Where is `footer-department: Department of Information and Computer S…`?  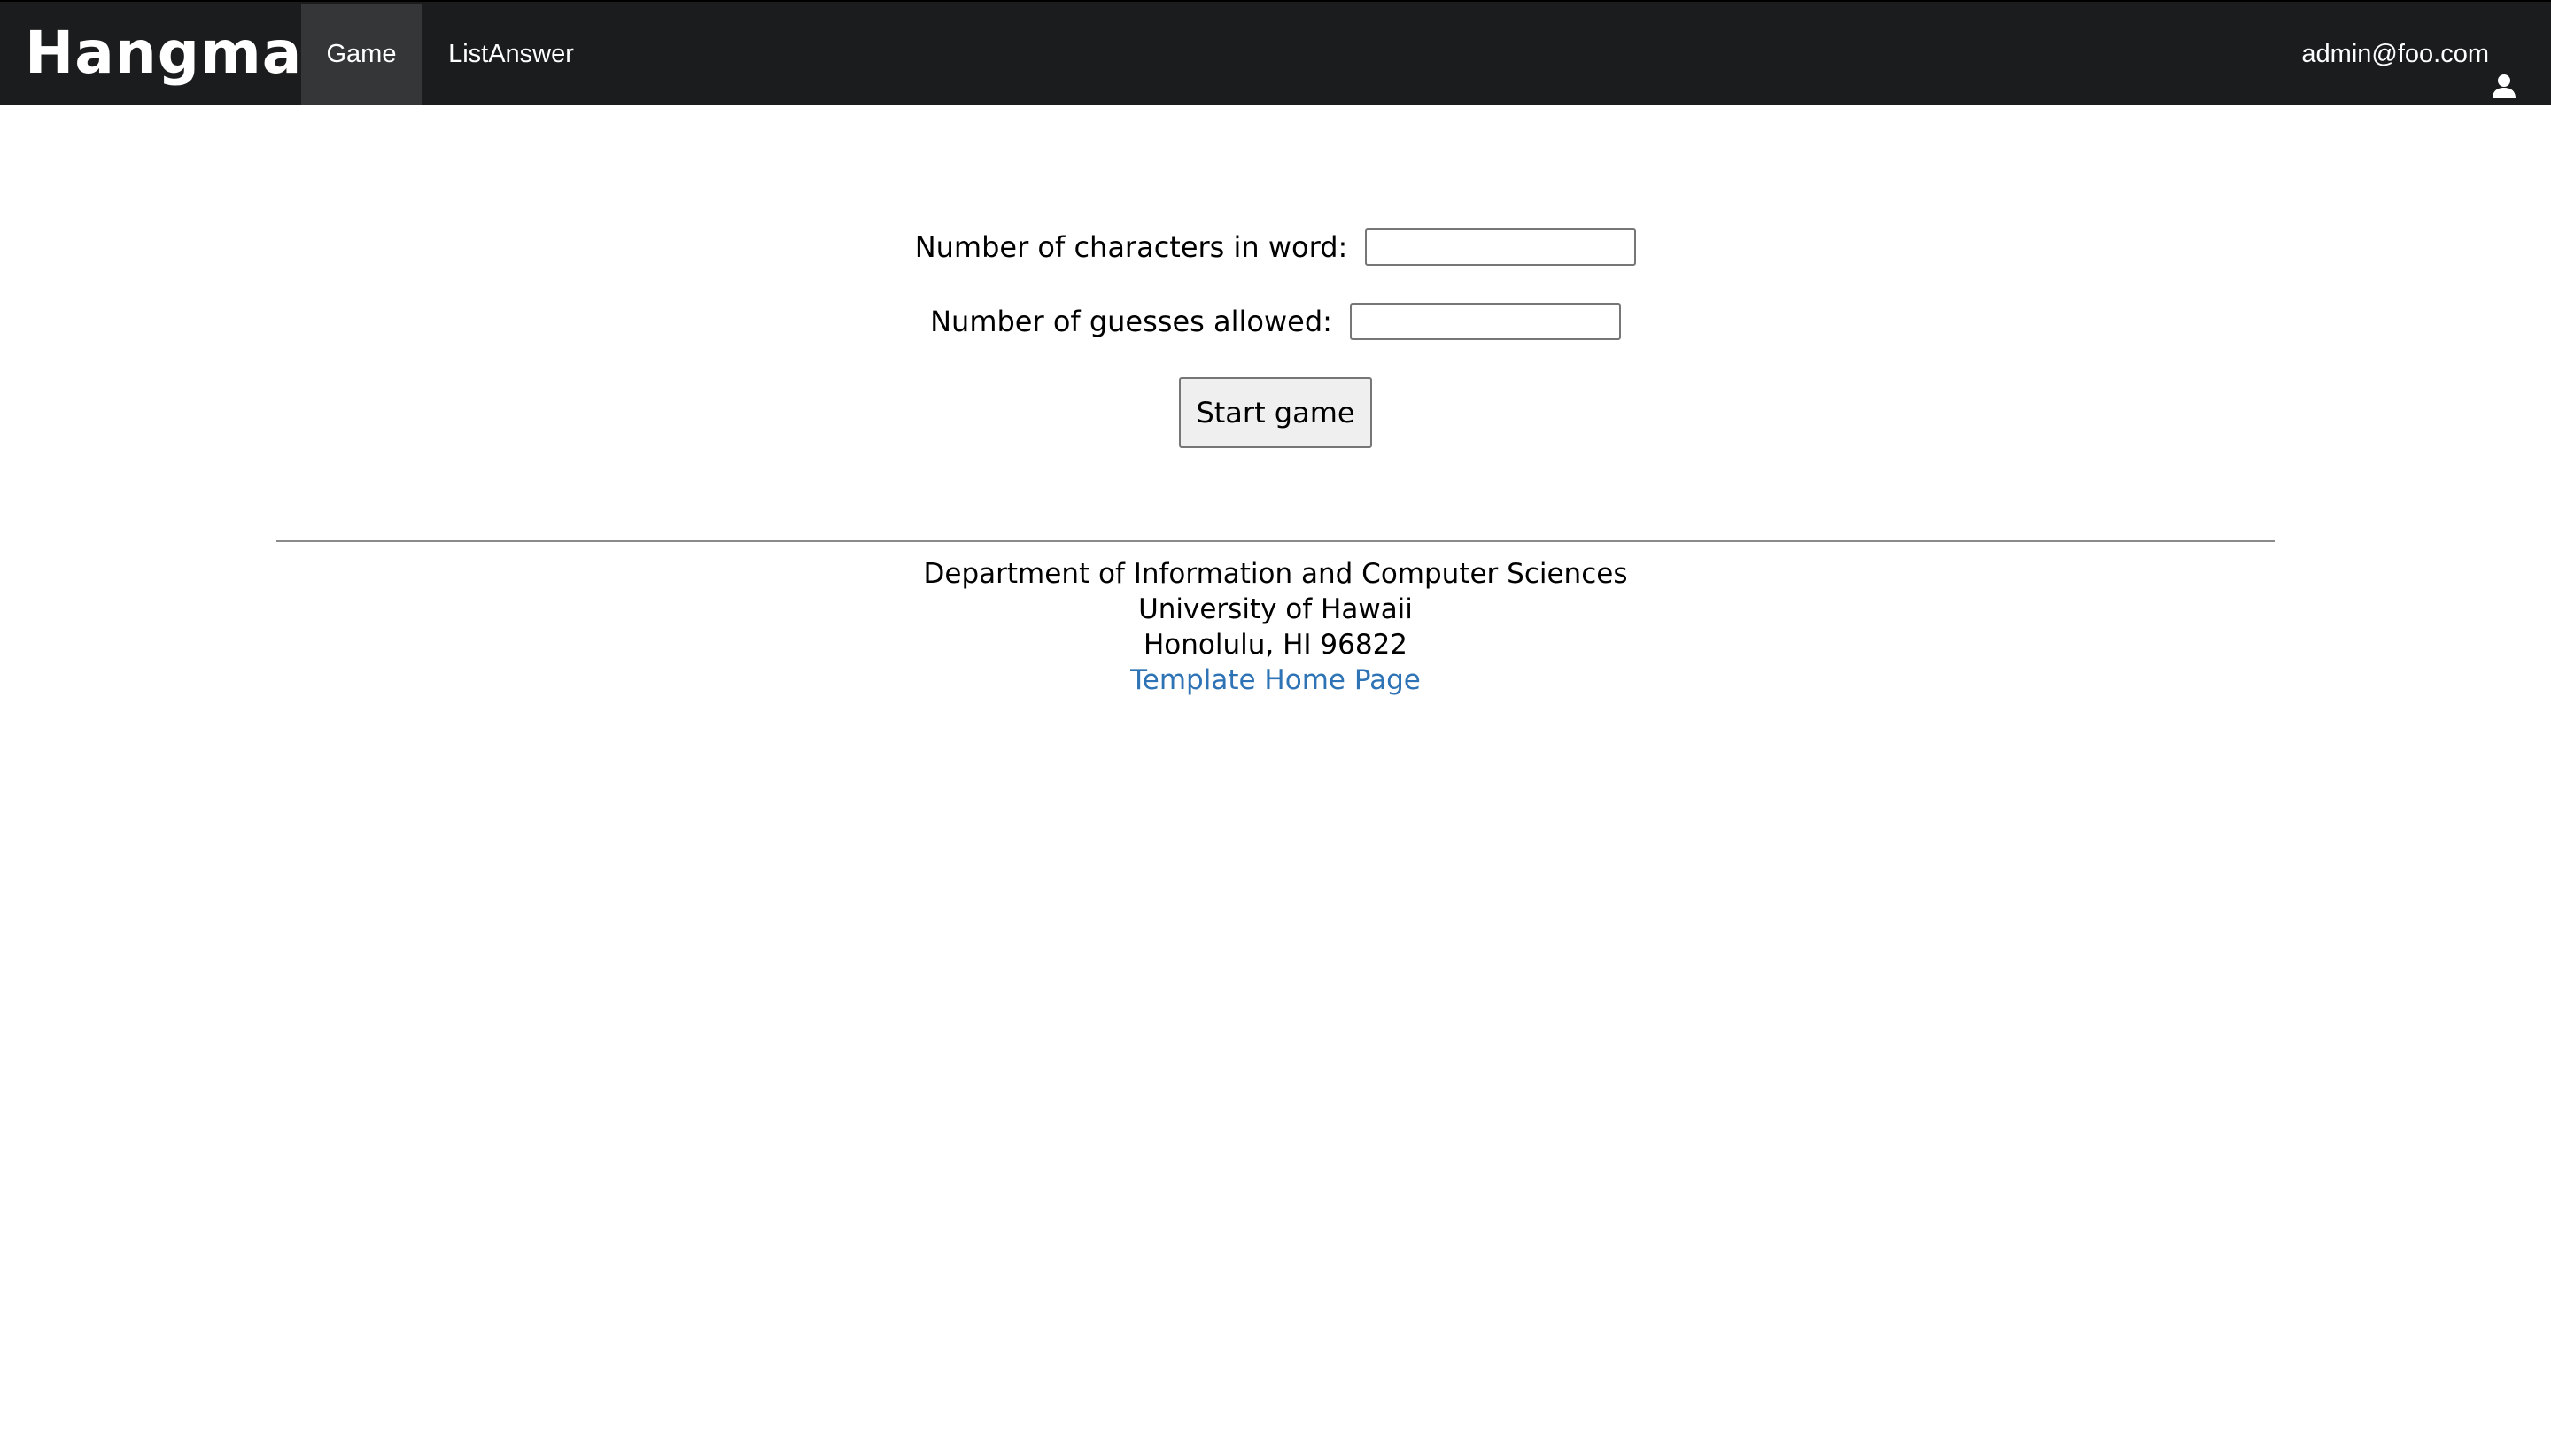 footer-department: Department of Information and Computer S… is located at coordinates (1275, 574).